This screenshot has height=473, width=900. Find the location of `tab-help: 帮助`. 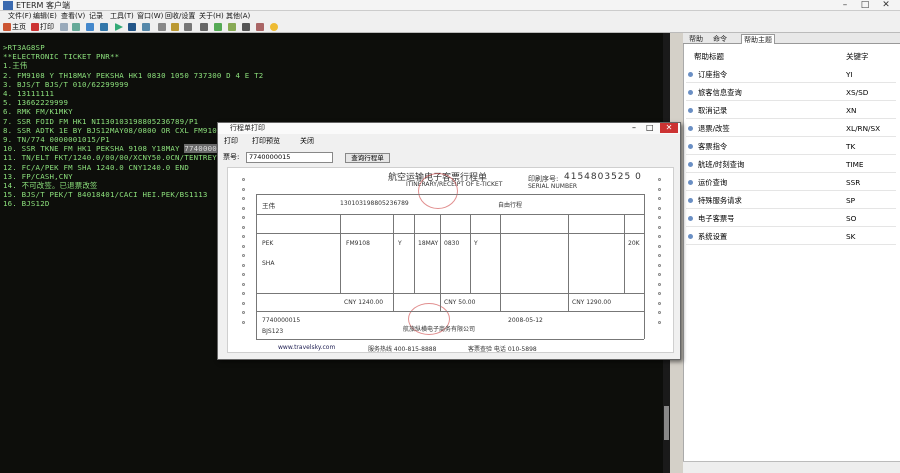

tab-help: 帮助 is located at coordinates (696, 39).